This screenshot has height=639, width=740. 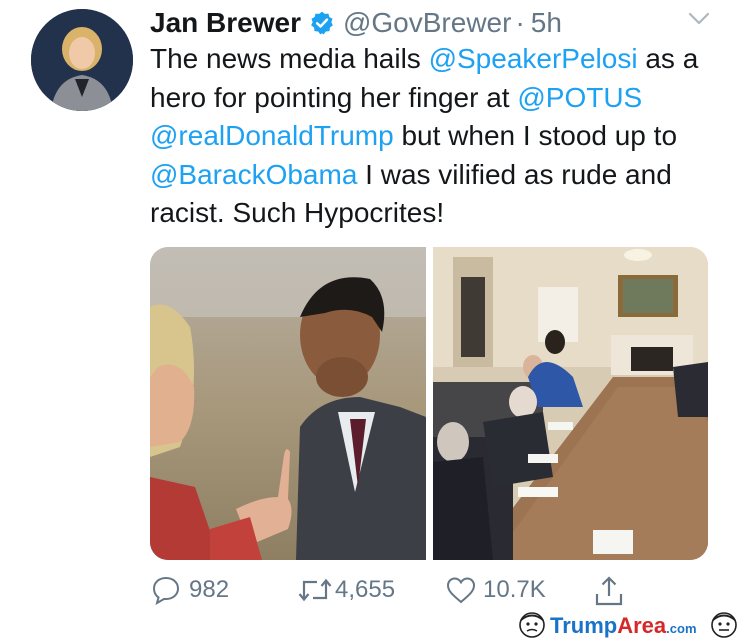 What do you see at coordinates (461, 590) in the screenshot?
I see `like-icon` at bounding box center [461, 590].